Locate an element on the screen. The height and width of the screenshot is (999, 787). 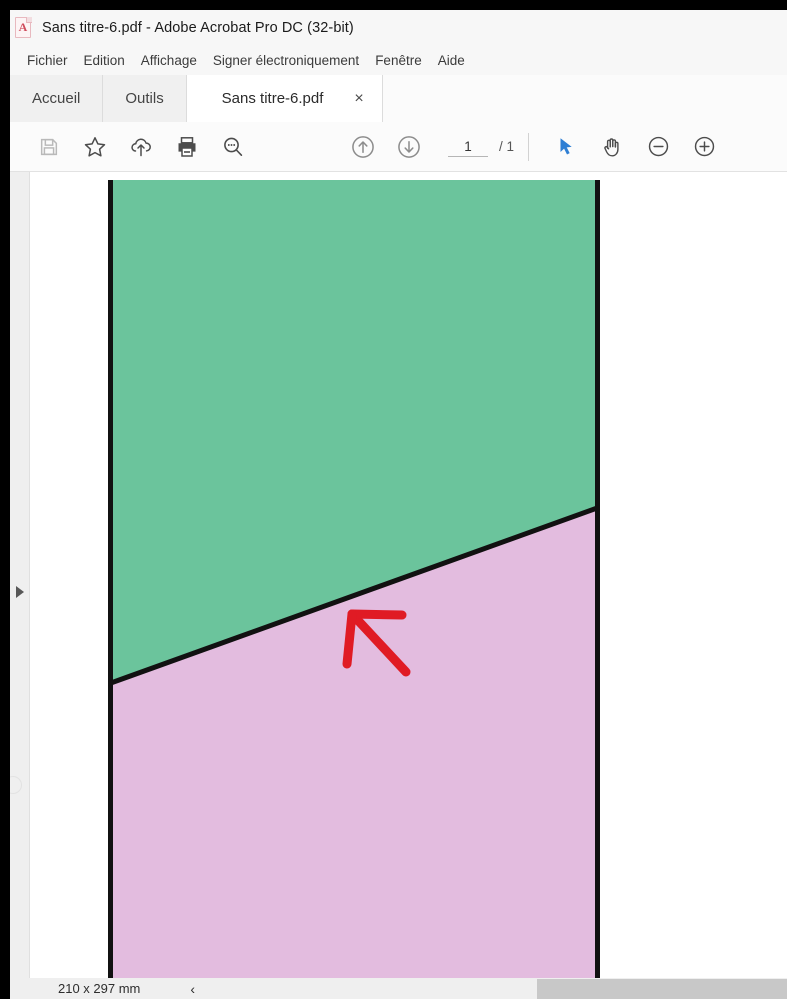
pdf-document-icon: A is located at coordinates (23, 28).